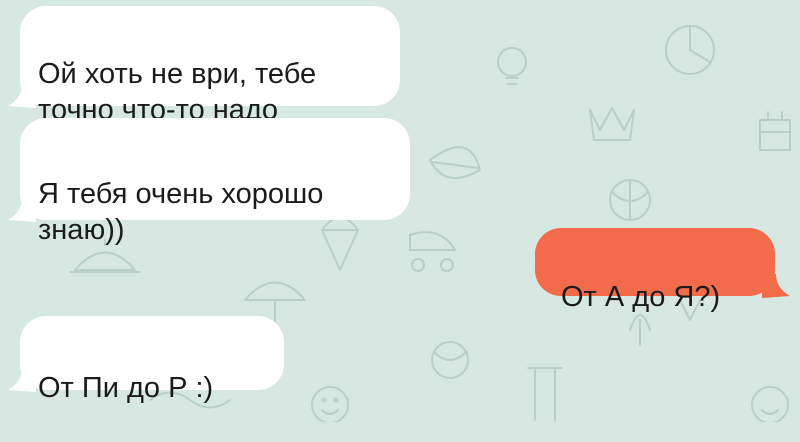 The width and height of the screenshot is (800, 442). What do you see at coordinates (330, 404) in the screenshot?
I see `smile-icon` at bounding box center [330, 404].